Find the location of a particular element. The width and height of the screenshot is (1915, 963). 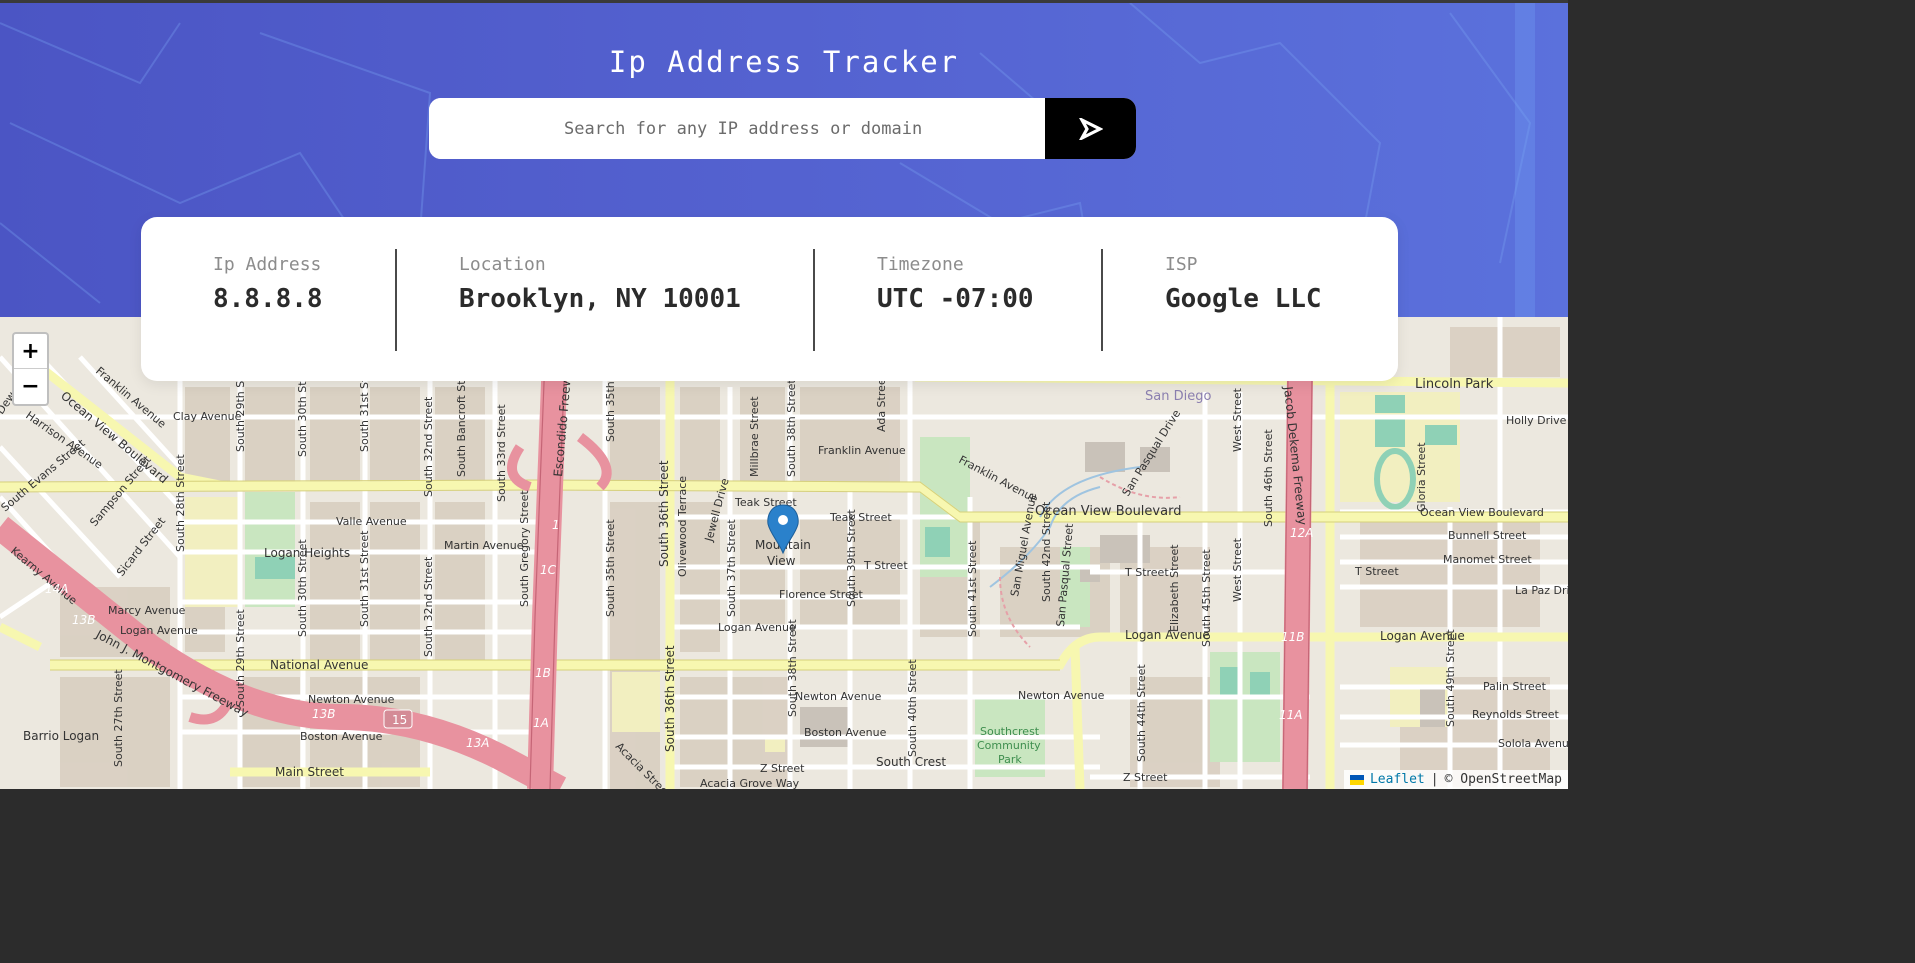

svg-text: Olivewood Terrace is located at coordinates (682, 526).